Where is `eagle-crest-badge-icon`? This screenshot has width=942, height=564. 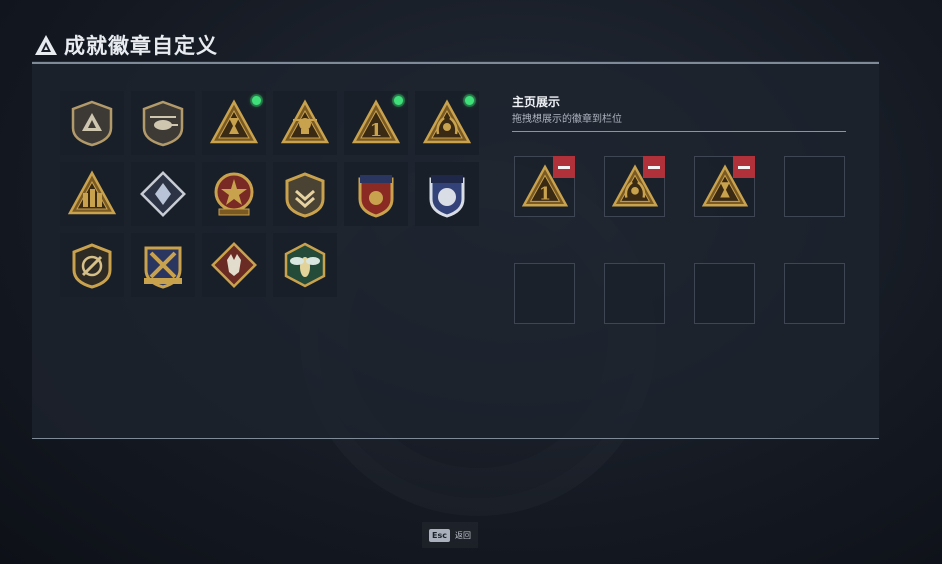
eagle-crest-badge-icon is located at coordinates (447, 196).